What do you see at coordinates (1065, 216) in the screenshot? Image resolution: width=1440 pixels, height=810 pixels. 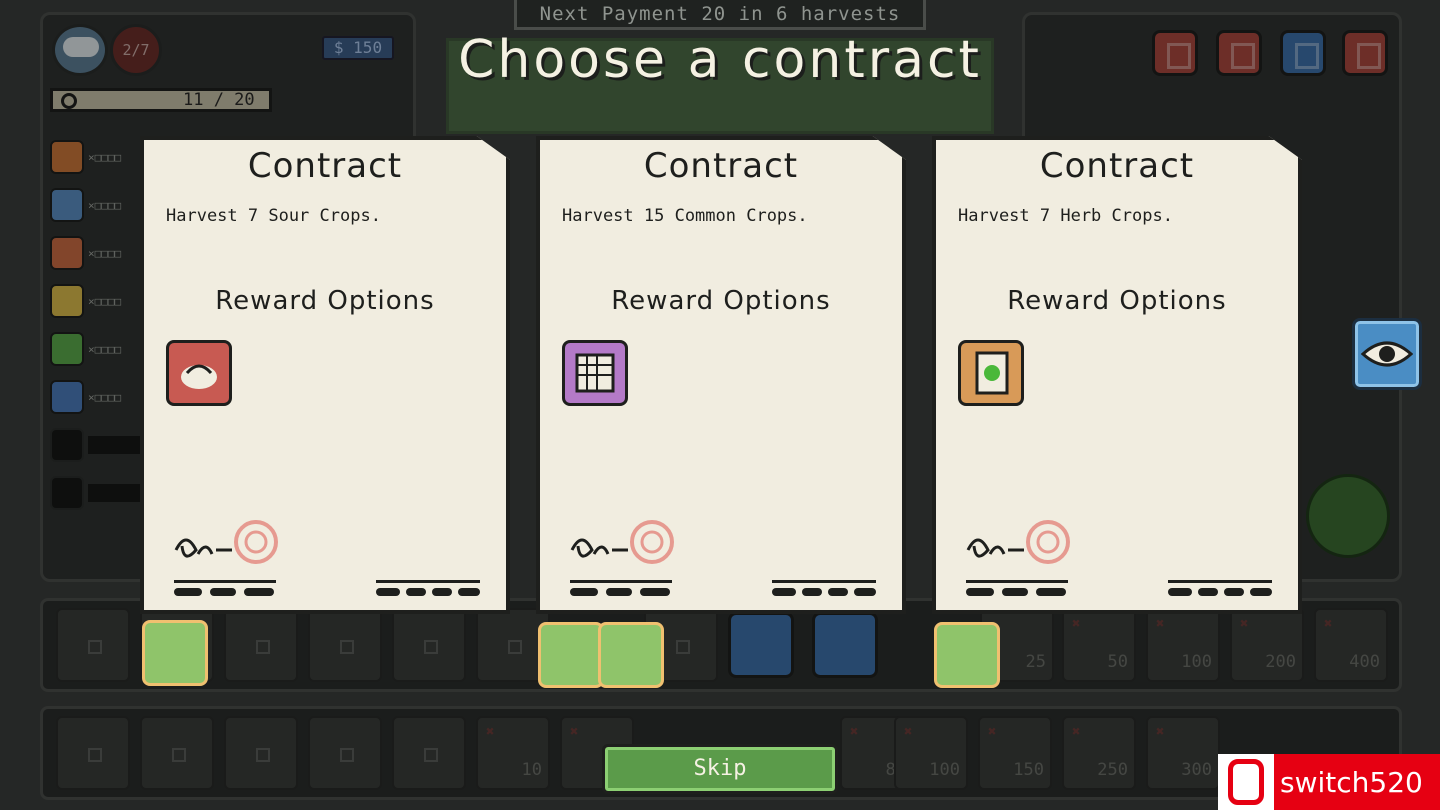 I see `contract-task: Harvest 7 Herb Crops.` at bounding box center [1065, 216].